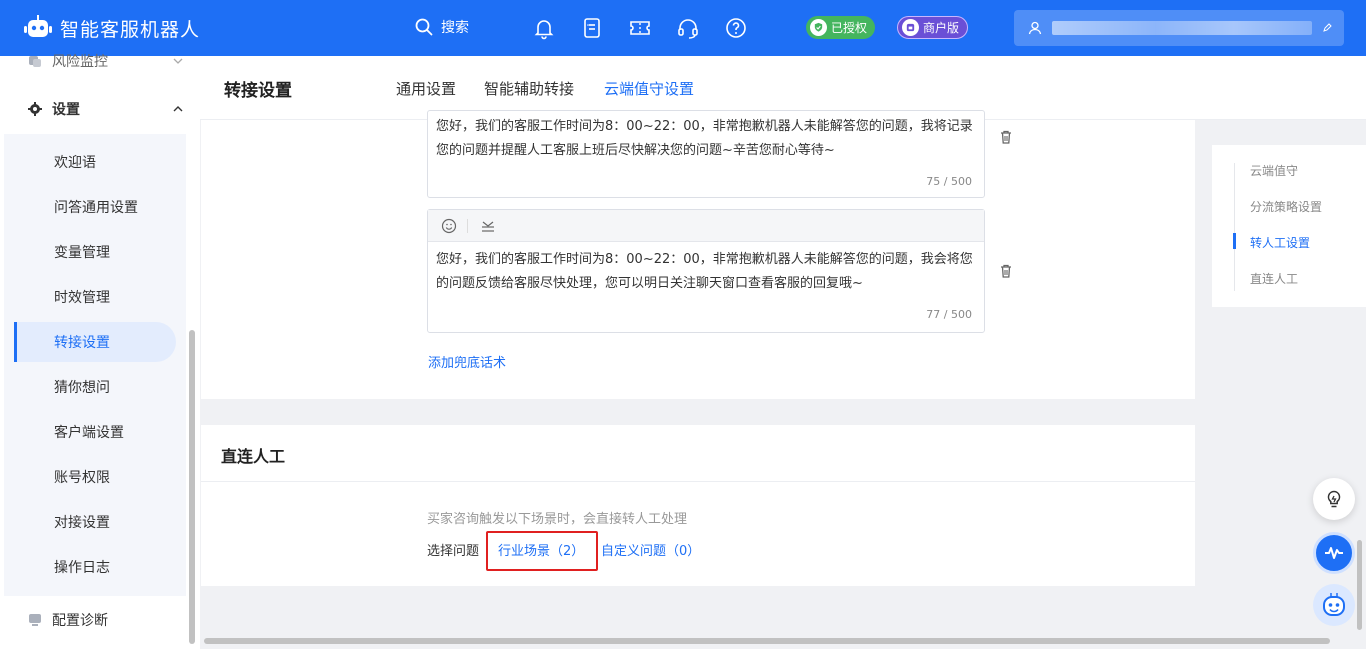 Image resolution: width=1366 pixels, height=649 pixels. Describe the element at coordinates (767, 641) in the screenshot. I see `main-horizontal-scrollbar` at that location.